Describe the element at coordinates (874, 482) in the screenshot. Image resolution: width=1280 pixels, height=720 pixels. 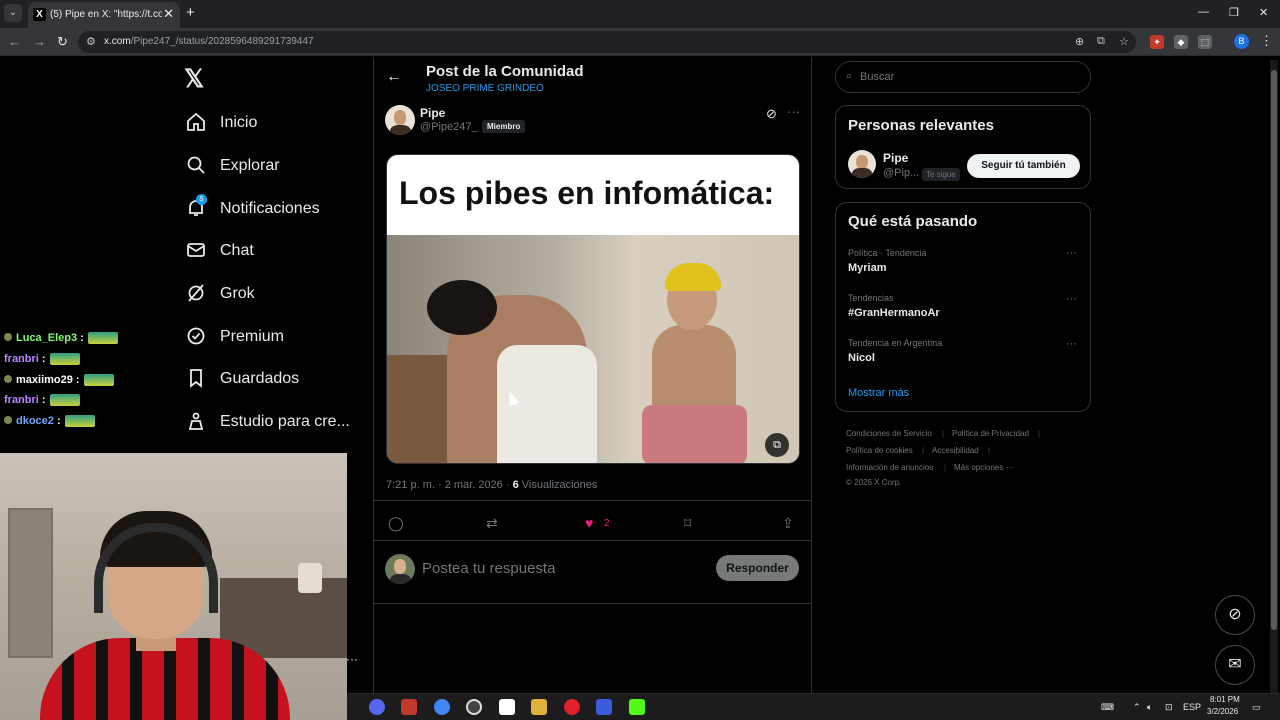
I see `footer-copyright: © 2026 X Corp.` at that location.